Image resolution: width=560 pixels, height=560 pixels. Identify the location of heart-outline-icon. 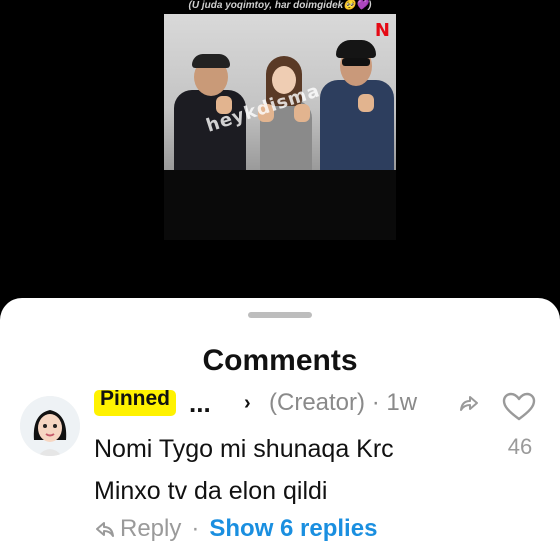
(519, 407).